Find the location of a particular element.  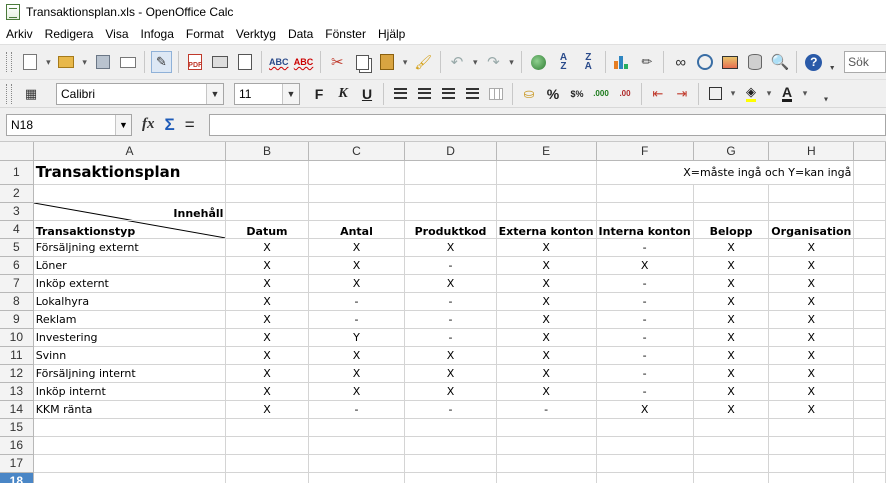

open-button is located at coordinates (66, 62).